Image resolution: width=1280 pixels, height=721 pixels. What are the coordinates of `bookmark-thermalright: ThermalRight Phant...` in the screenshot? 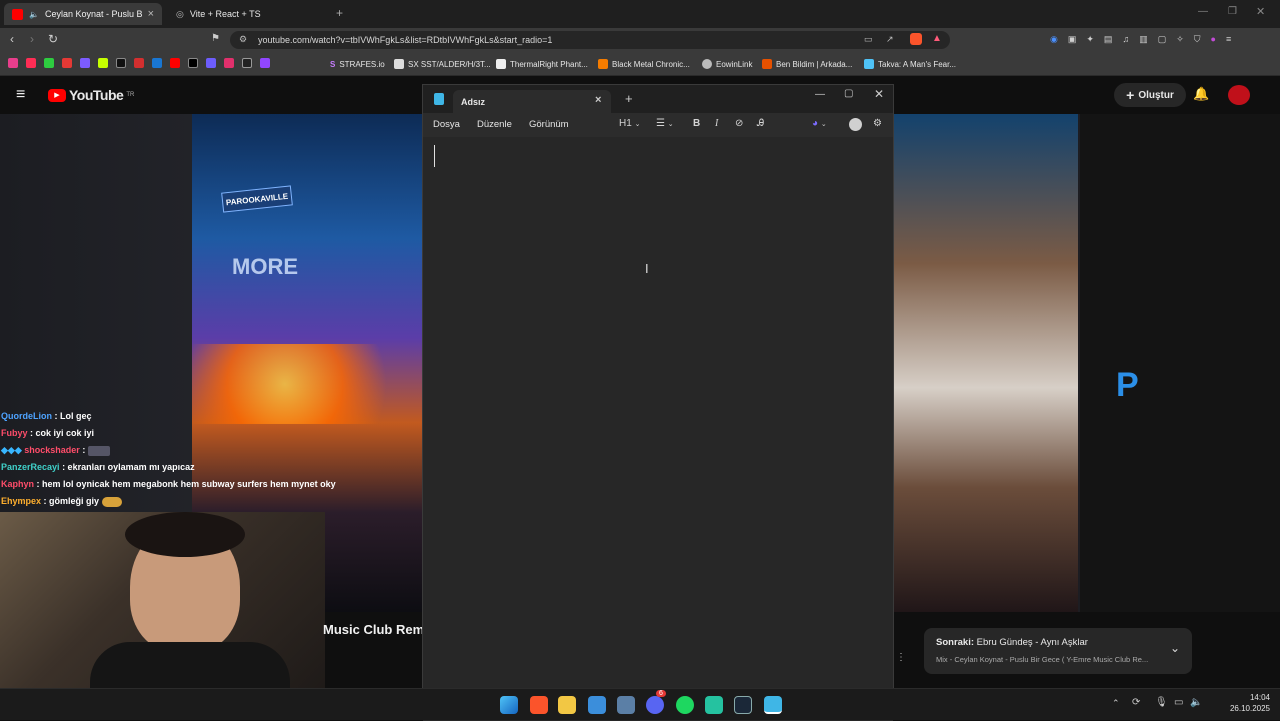 It's located at (542, 64).